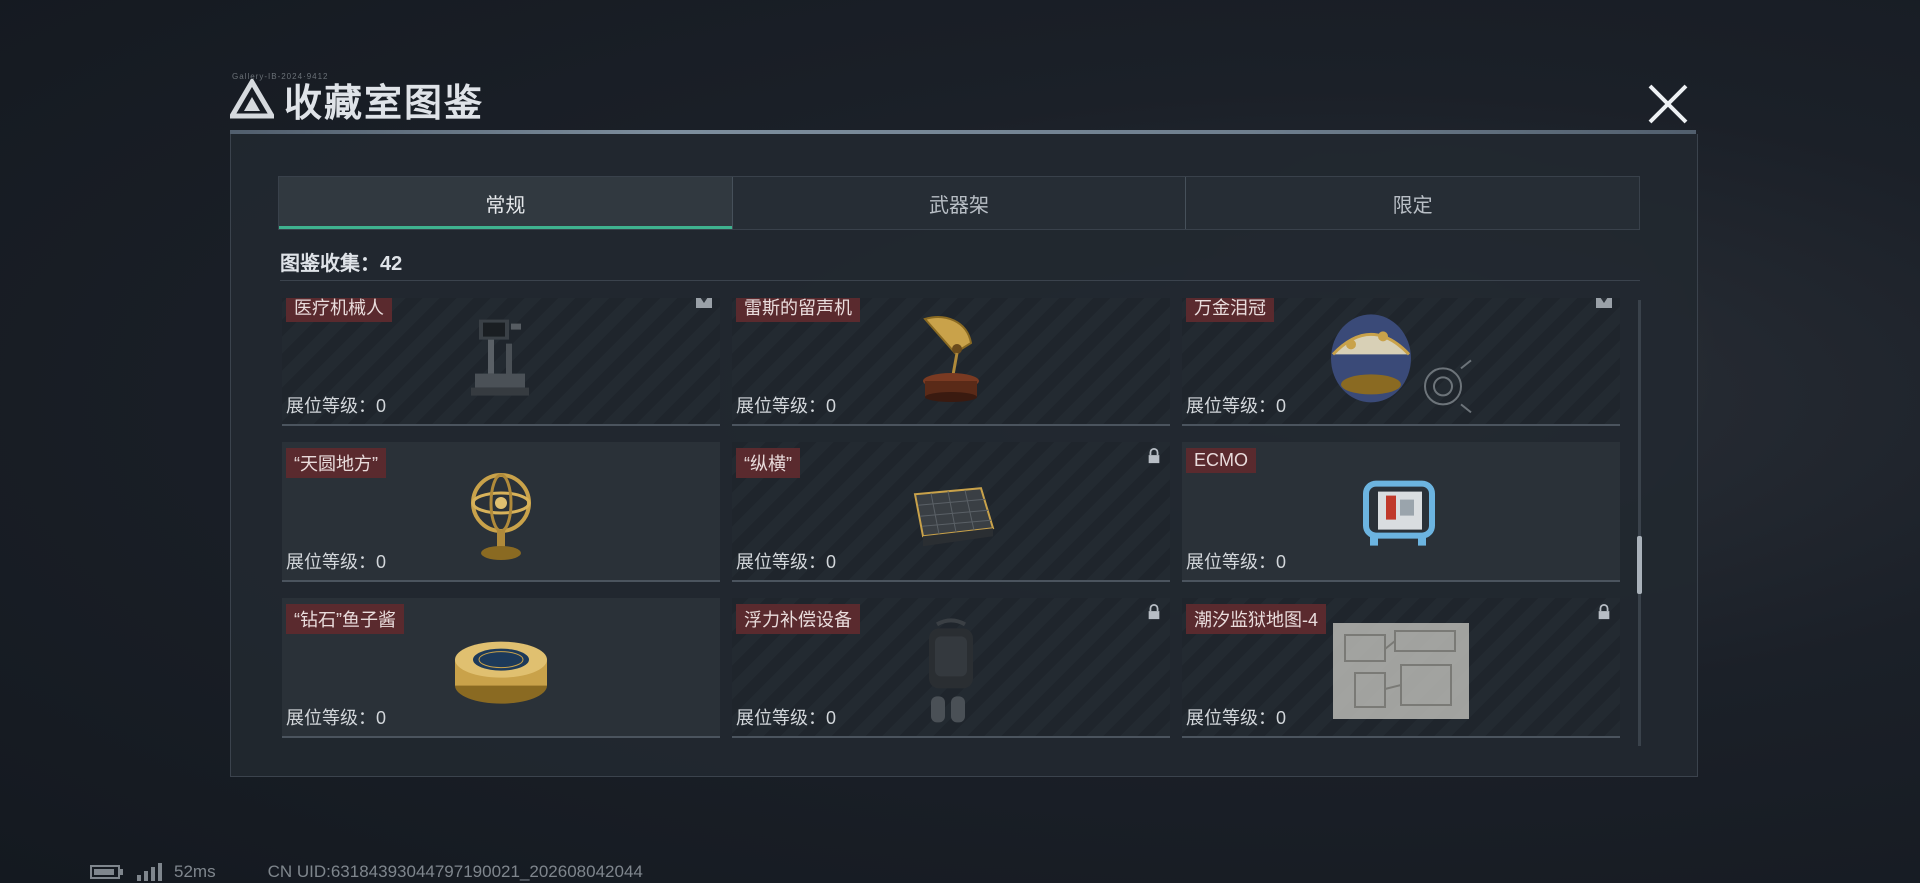 The width and height of the screenshot is (1920, 883). What do you see at coordinates (501, 516) in the screenshot?
I see `armillary-sphere-icon` at bounding box center [501, 516].